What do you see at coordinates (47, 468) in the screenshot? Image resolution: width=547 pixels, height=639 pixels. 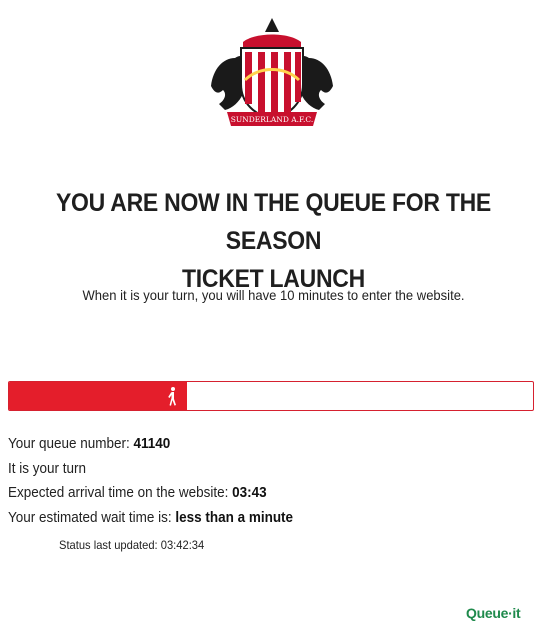 I see `turn-status: It is your turn` at bounding box center [47, 468].